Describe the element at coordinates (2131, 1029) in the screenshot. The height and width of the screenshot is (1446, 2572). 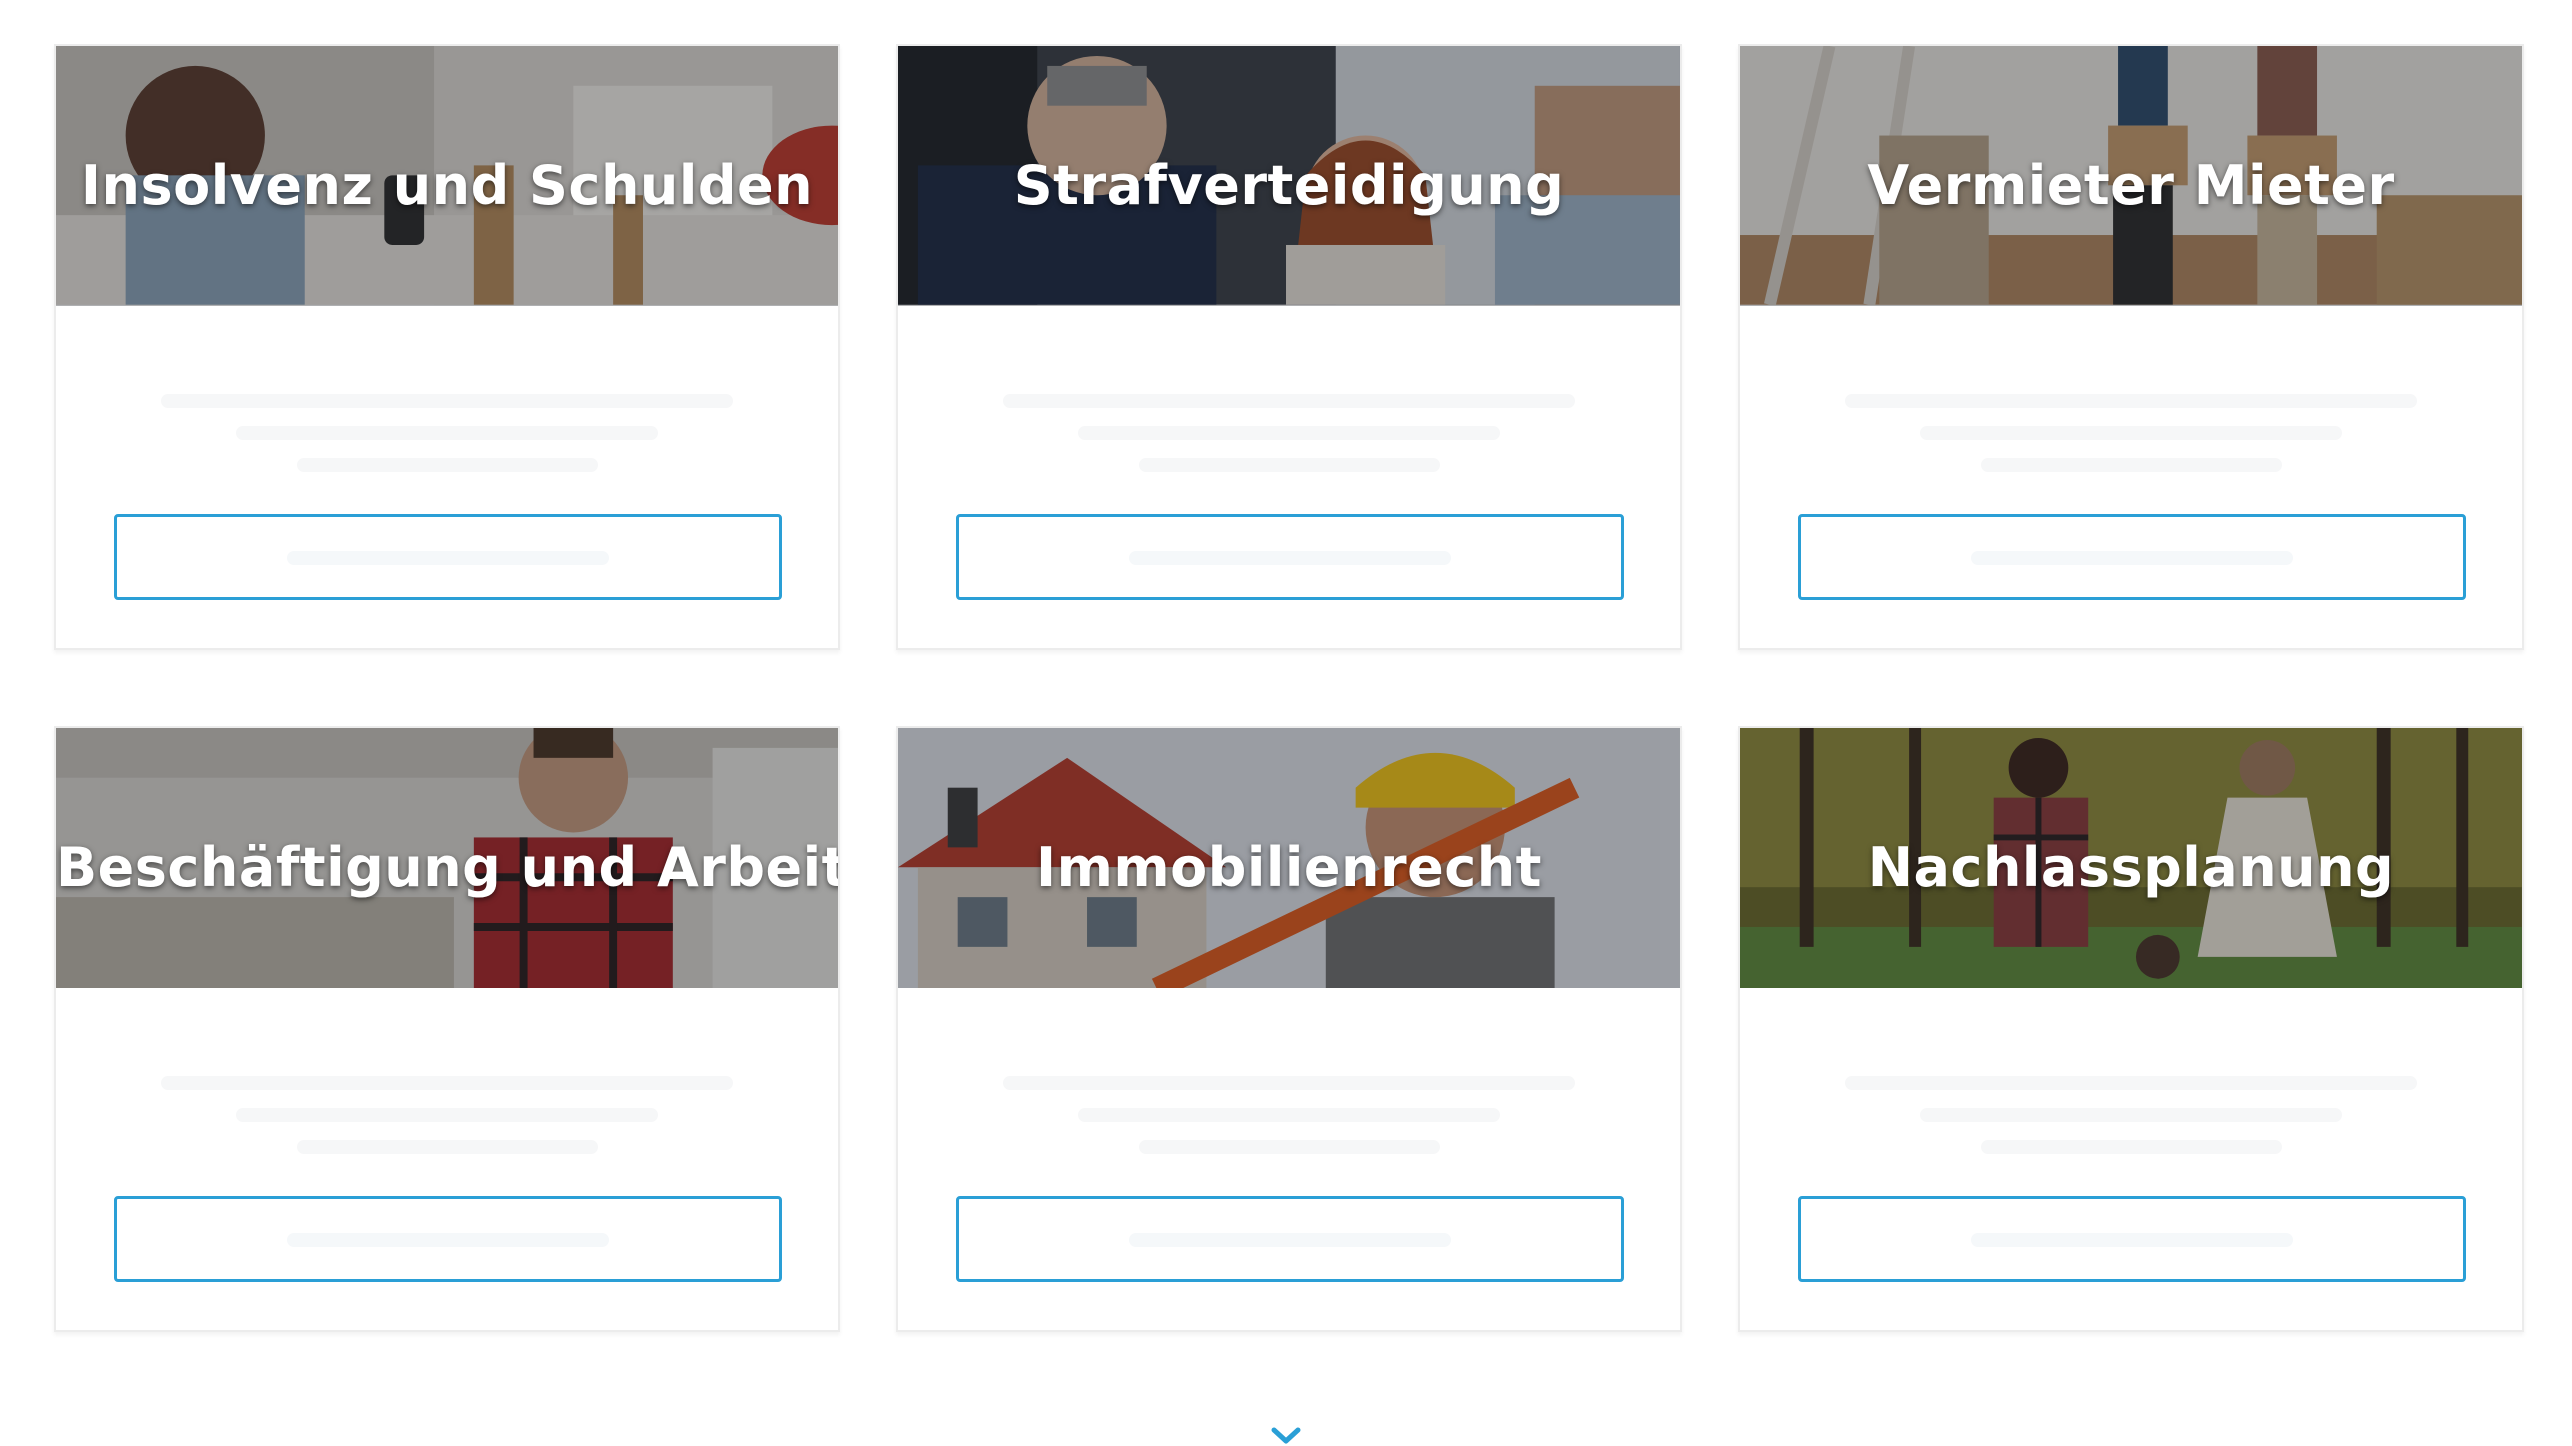
I see `practice-area-card: Nachlassplanung` at that location.